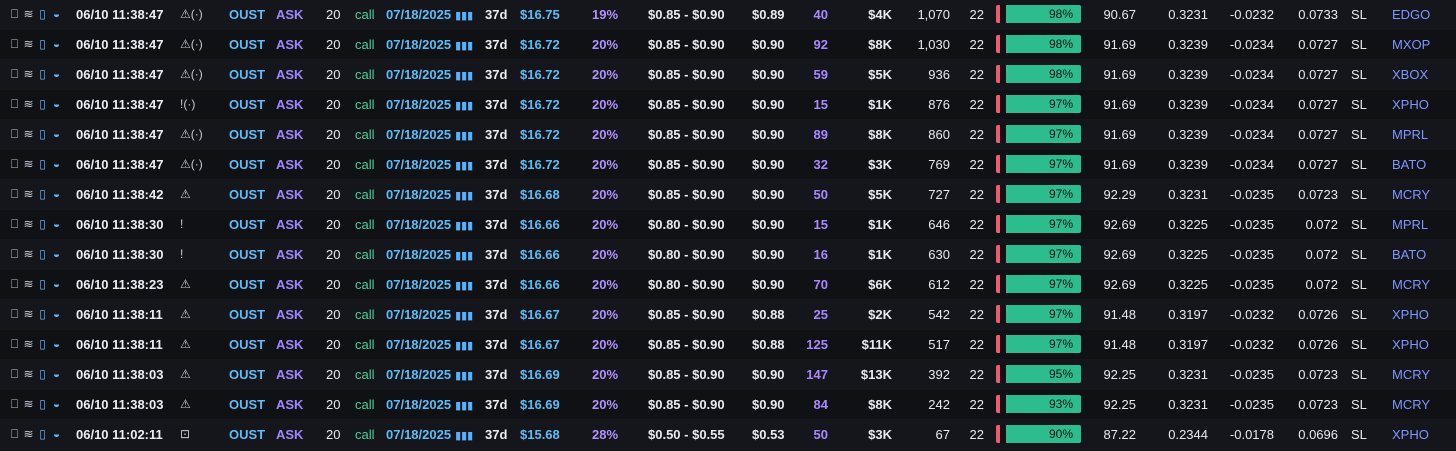 This screenshot has width=1456, height=451. Describe the element at coordinates (1414, 14) in the screenshot. I see `exchange: EDGO` at that location.